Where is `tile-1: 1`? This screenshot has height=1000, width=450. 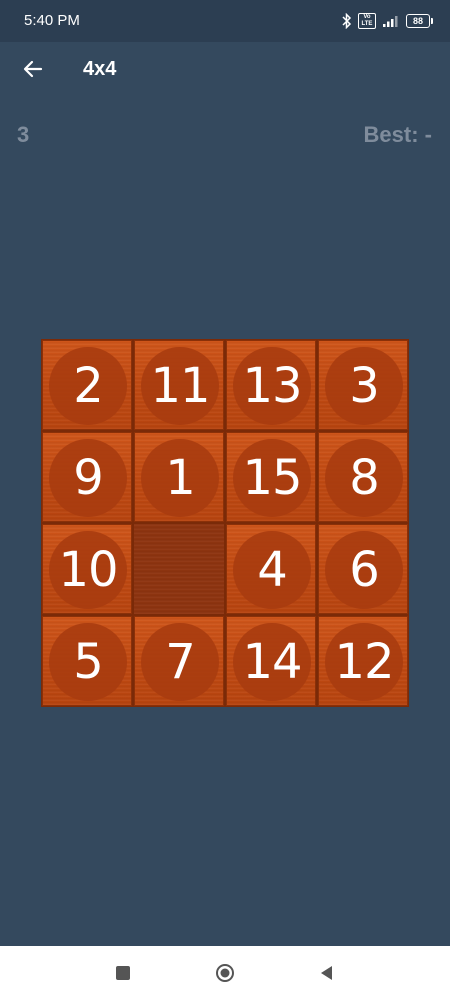 tile-1: 1 is located at coordinates (179, 477).